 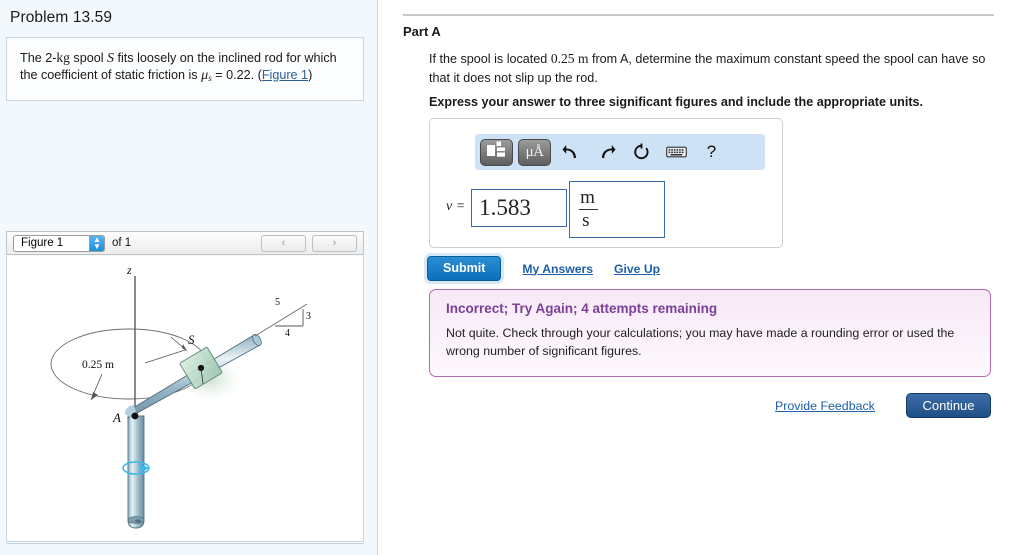 What do you see at coordinates (236, 75) in the screenshot?
I see `statement-equation: = 0.22. (` at bounding box center [236, 75].